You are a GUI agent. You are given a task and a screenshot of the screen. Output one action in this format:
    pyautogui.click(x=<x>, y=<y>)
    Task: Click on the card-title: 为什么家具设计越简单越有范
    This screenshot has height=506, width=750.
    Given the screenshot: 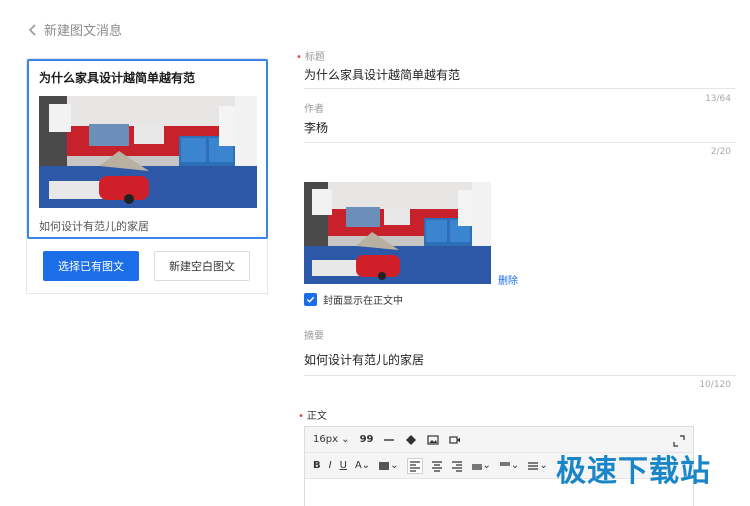 What is the action you would take?
    pyautogui.click(x=117, y=78)
    